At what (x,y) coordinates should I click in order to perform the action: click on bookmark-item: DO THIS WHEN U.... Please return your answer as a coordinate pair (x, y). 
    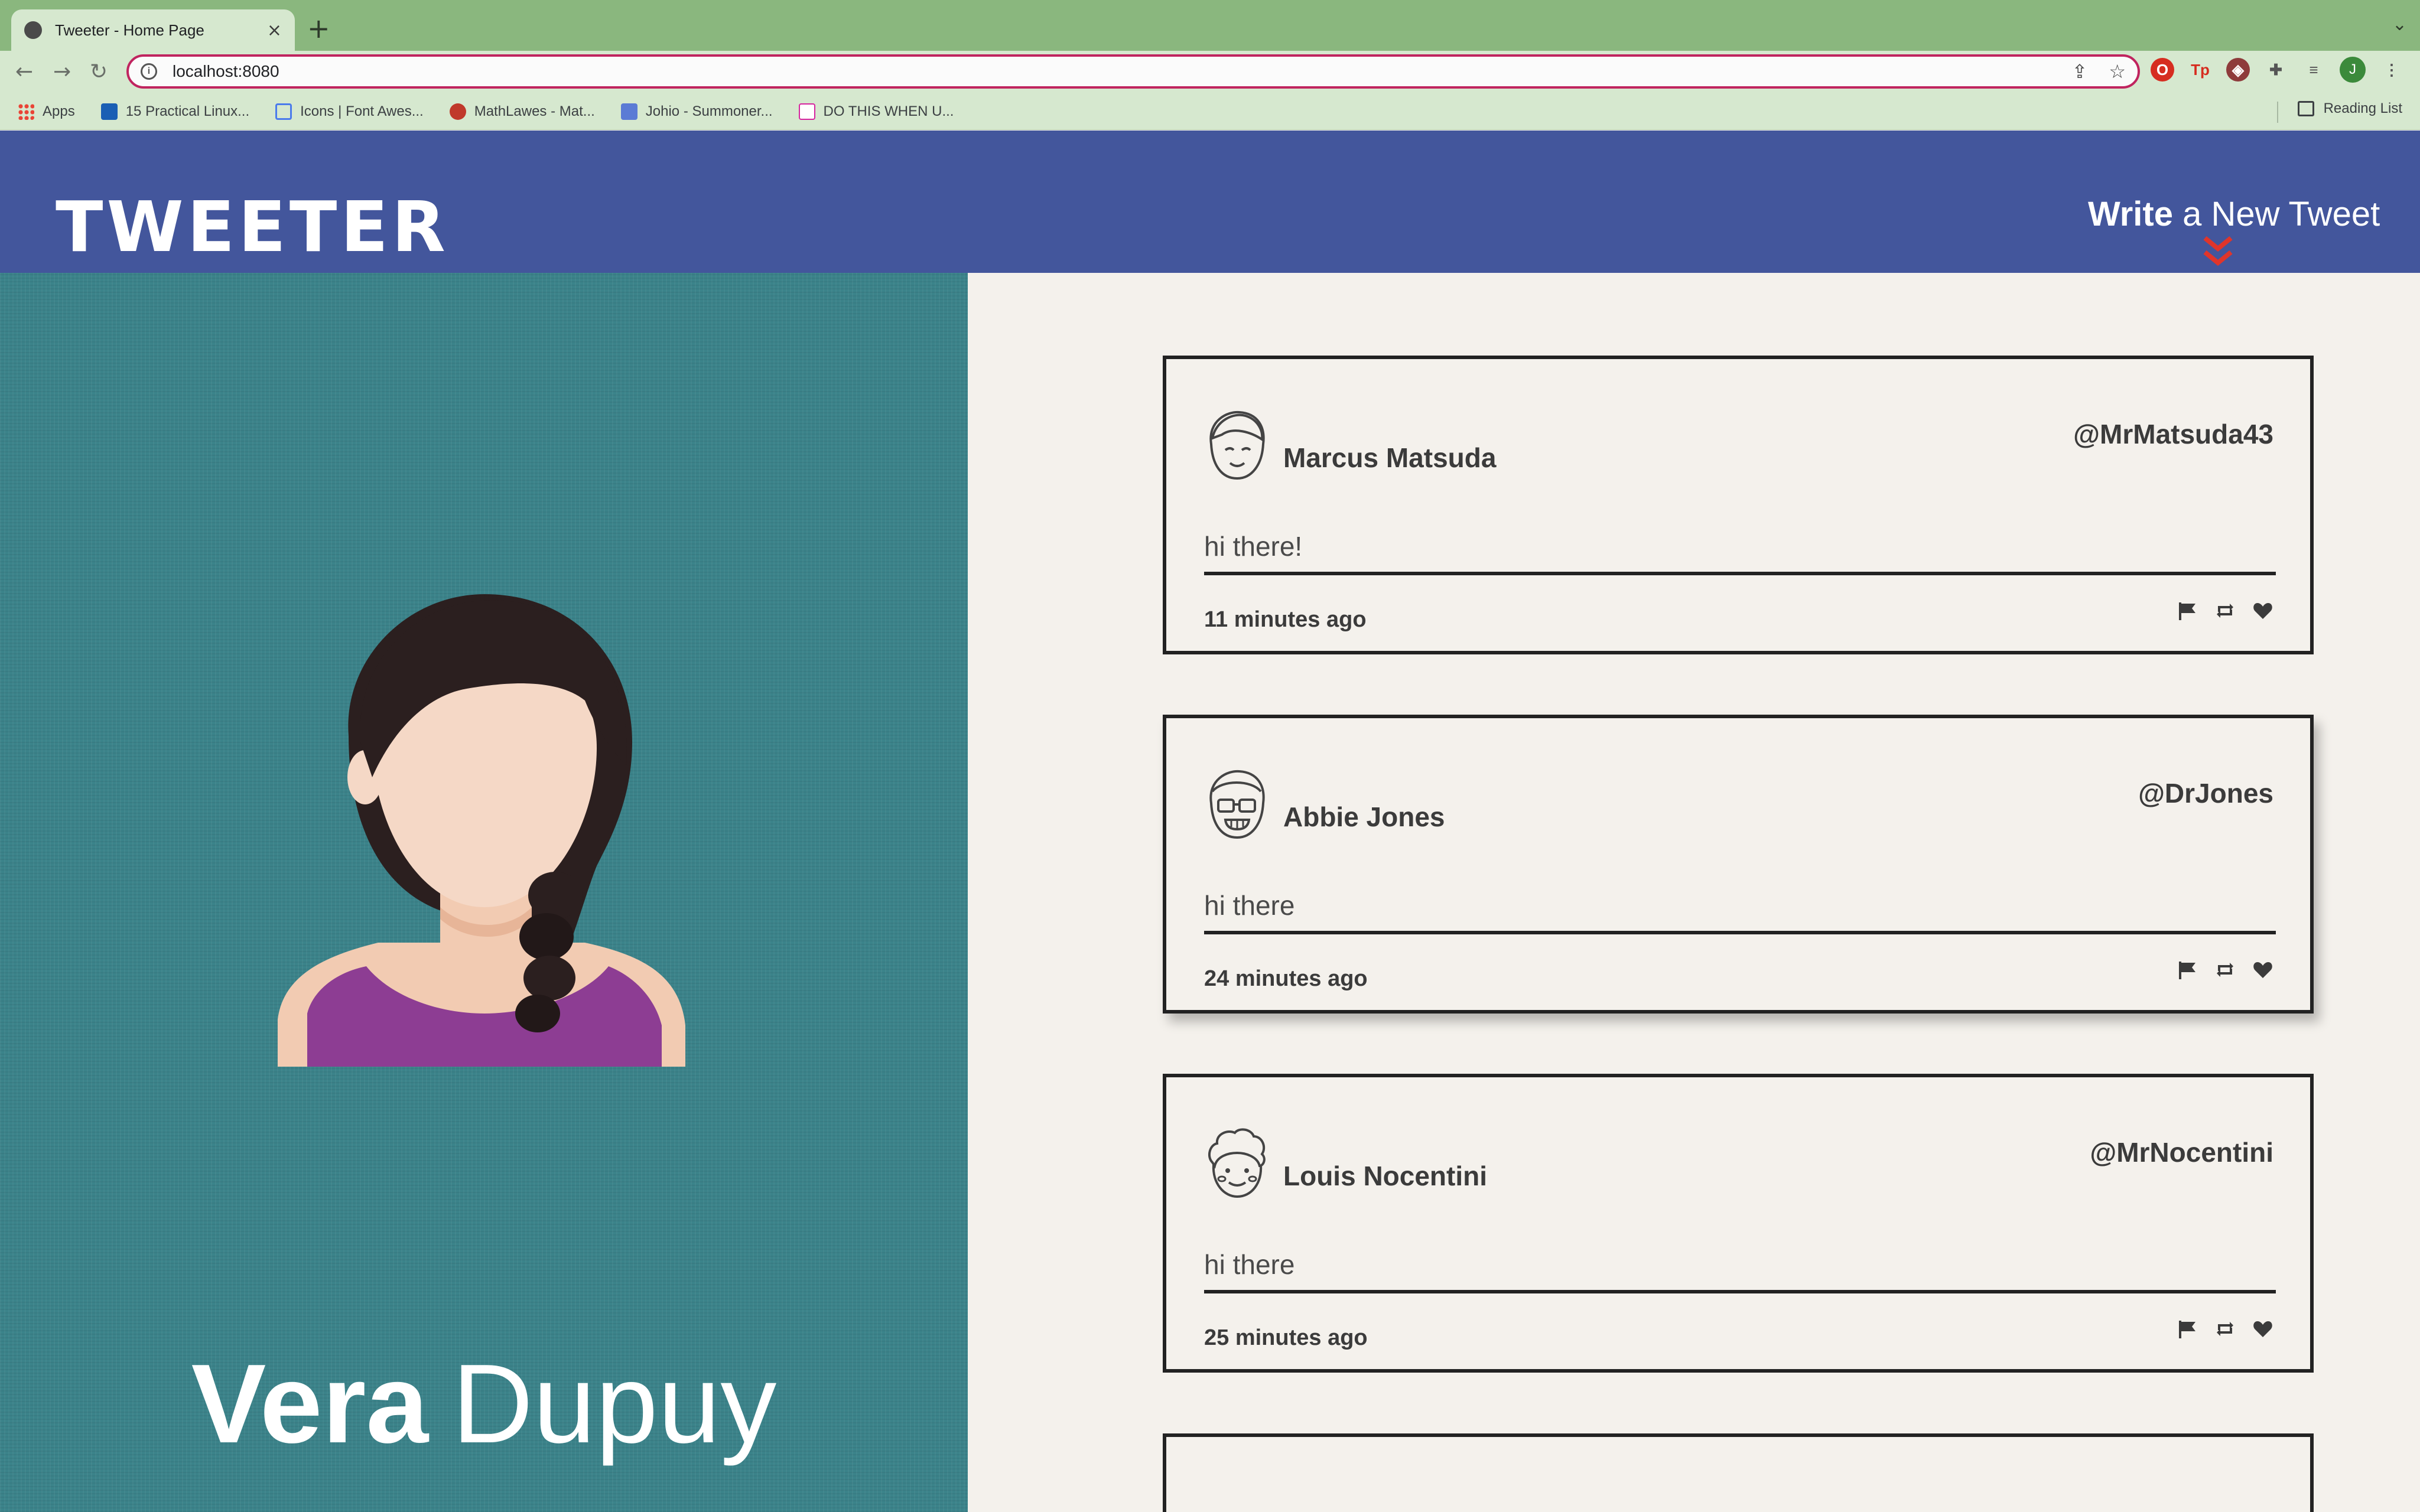
    Looking at the image, I should click on (876, 111).